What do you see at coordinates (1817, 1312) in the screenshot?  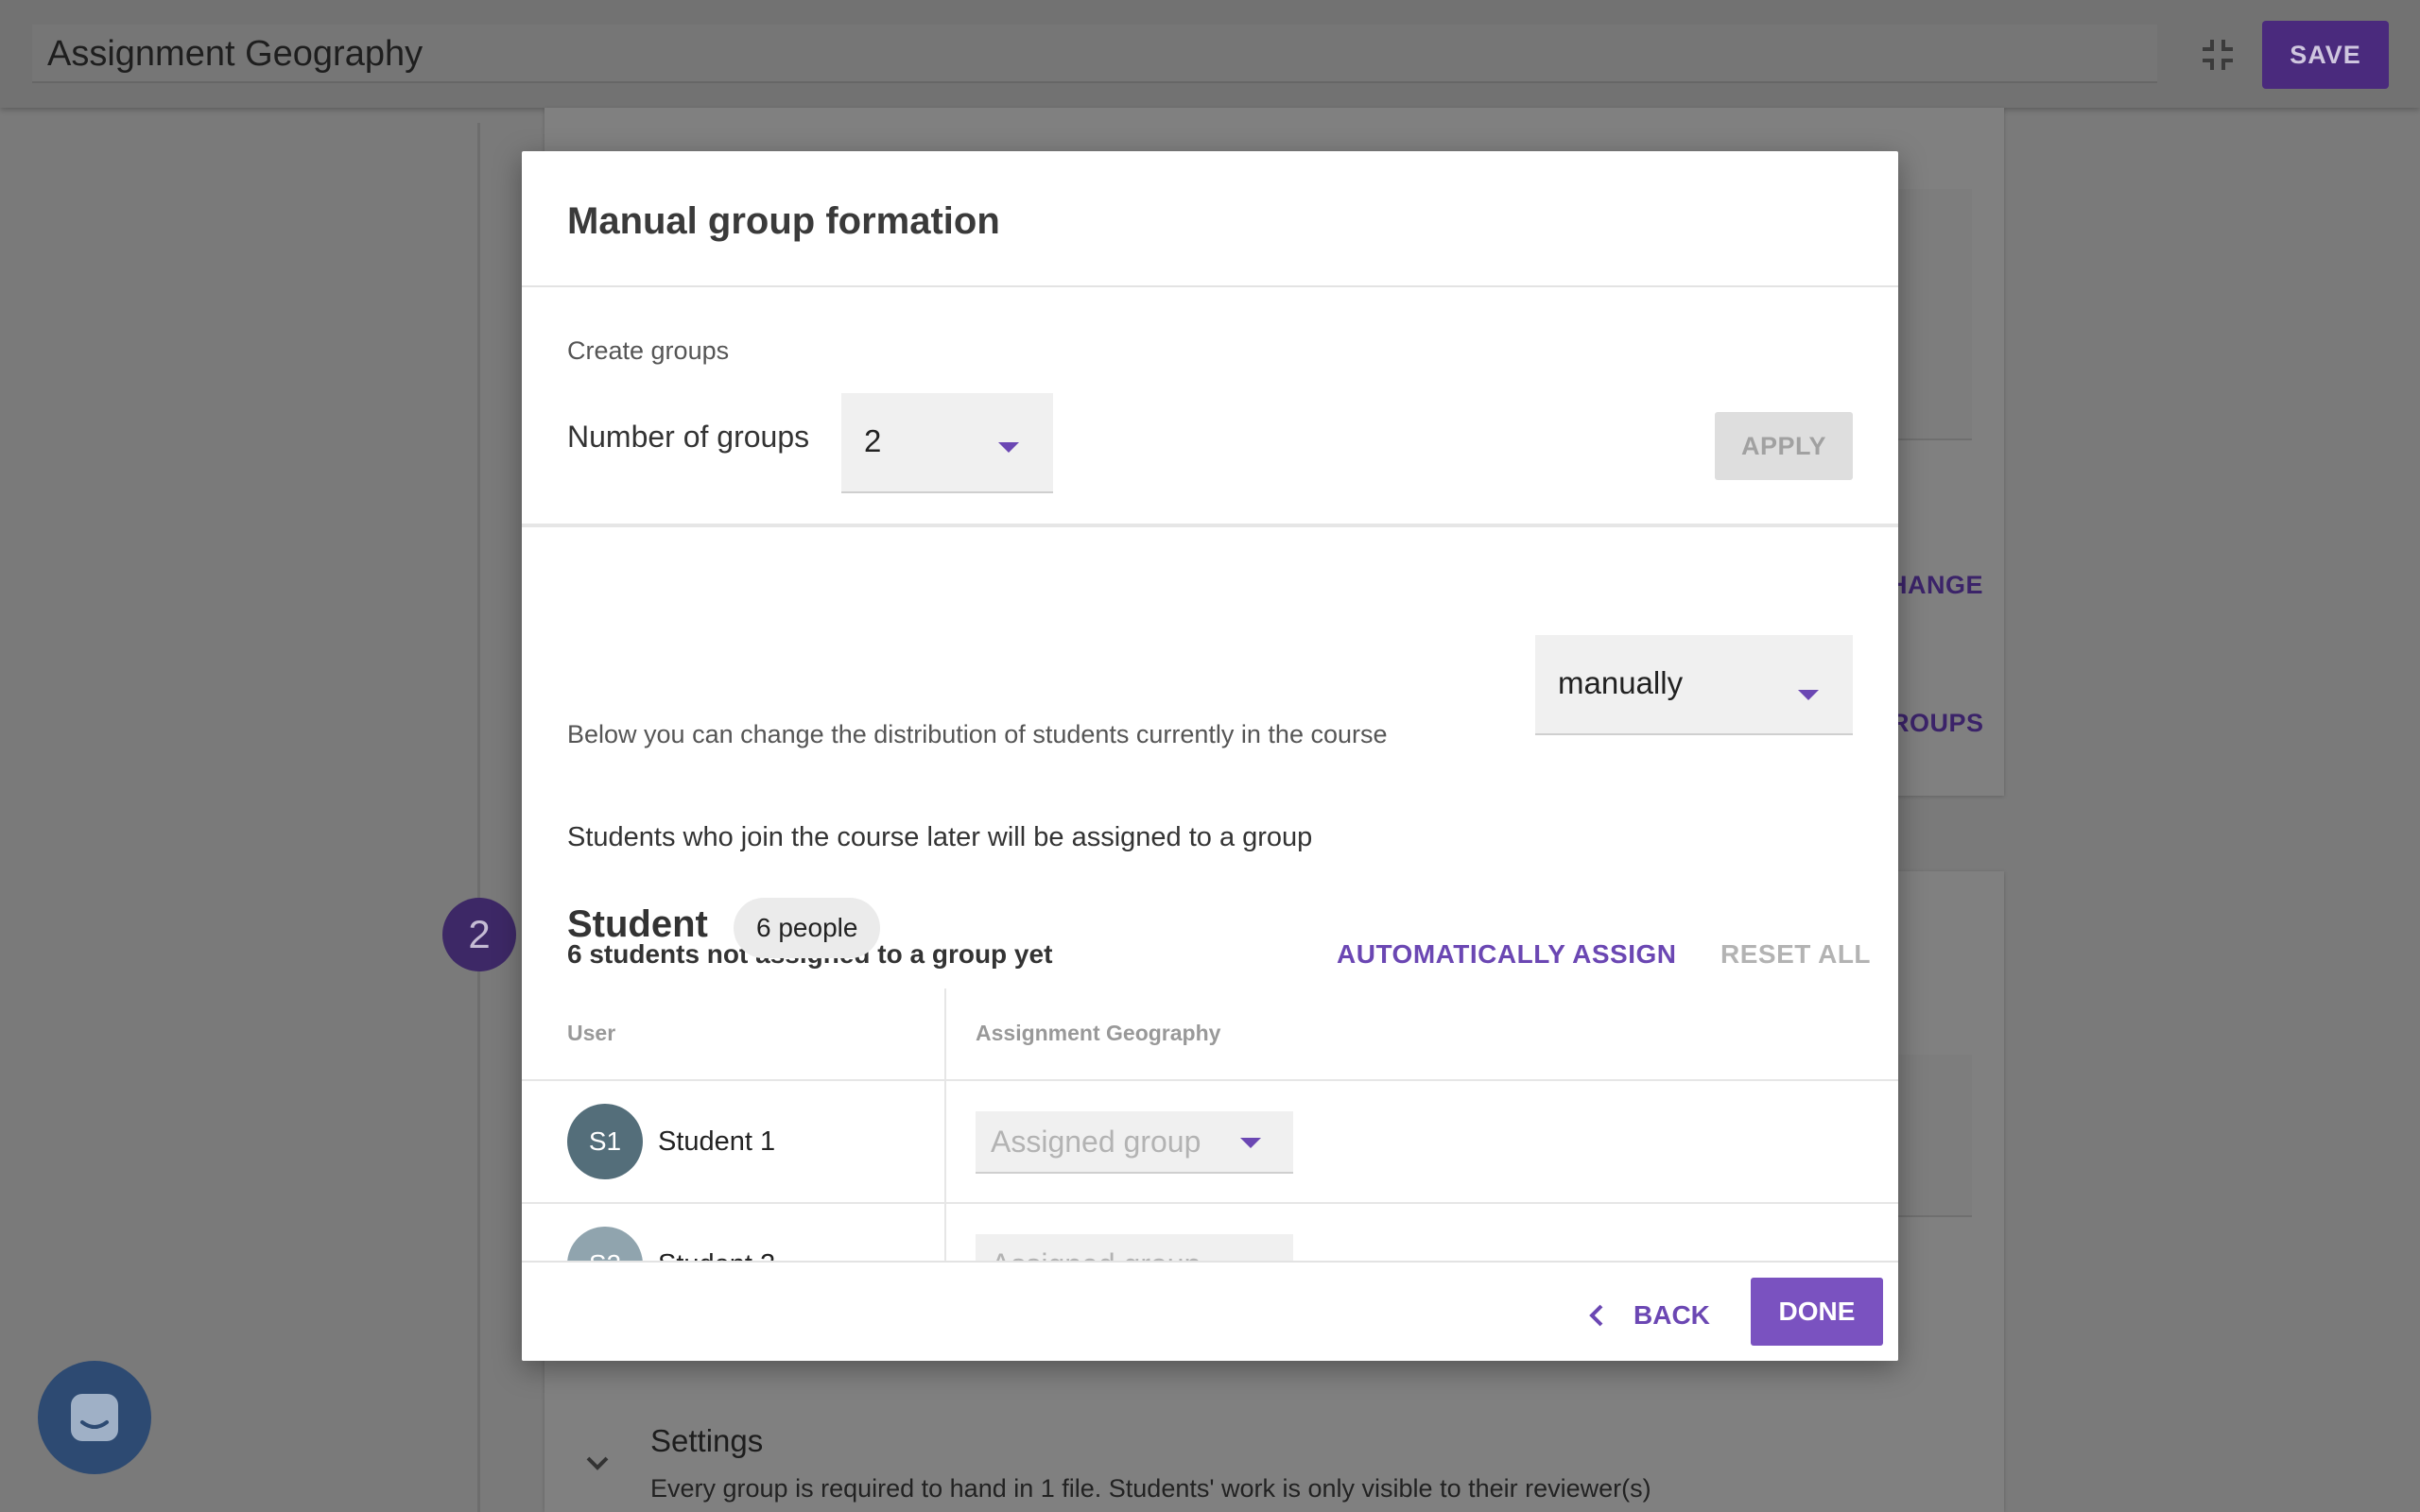 I see `done-button: DONE` at bounding box center [1817, 1312].